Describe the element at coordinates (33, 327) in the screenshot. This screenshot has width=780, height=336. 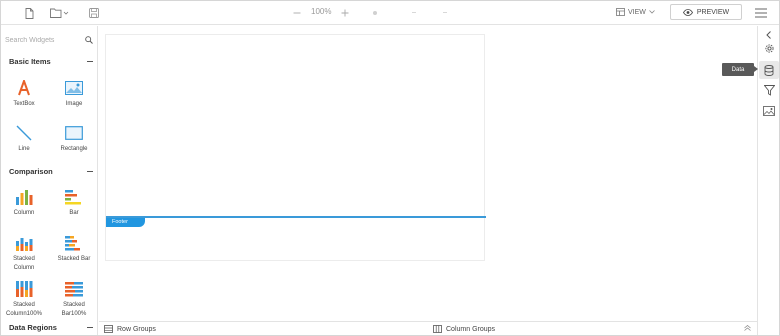
I see `section-title: Data Regions` at that location.